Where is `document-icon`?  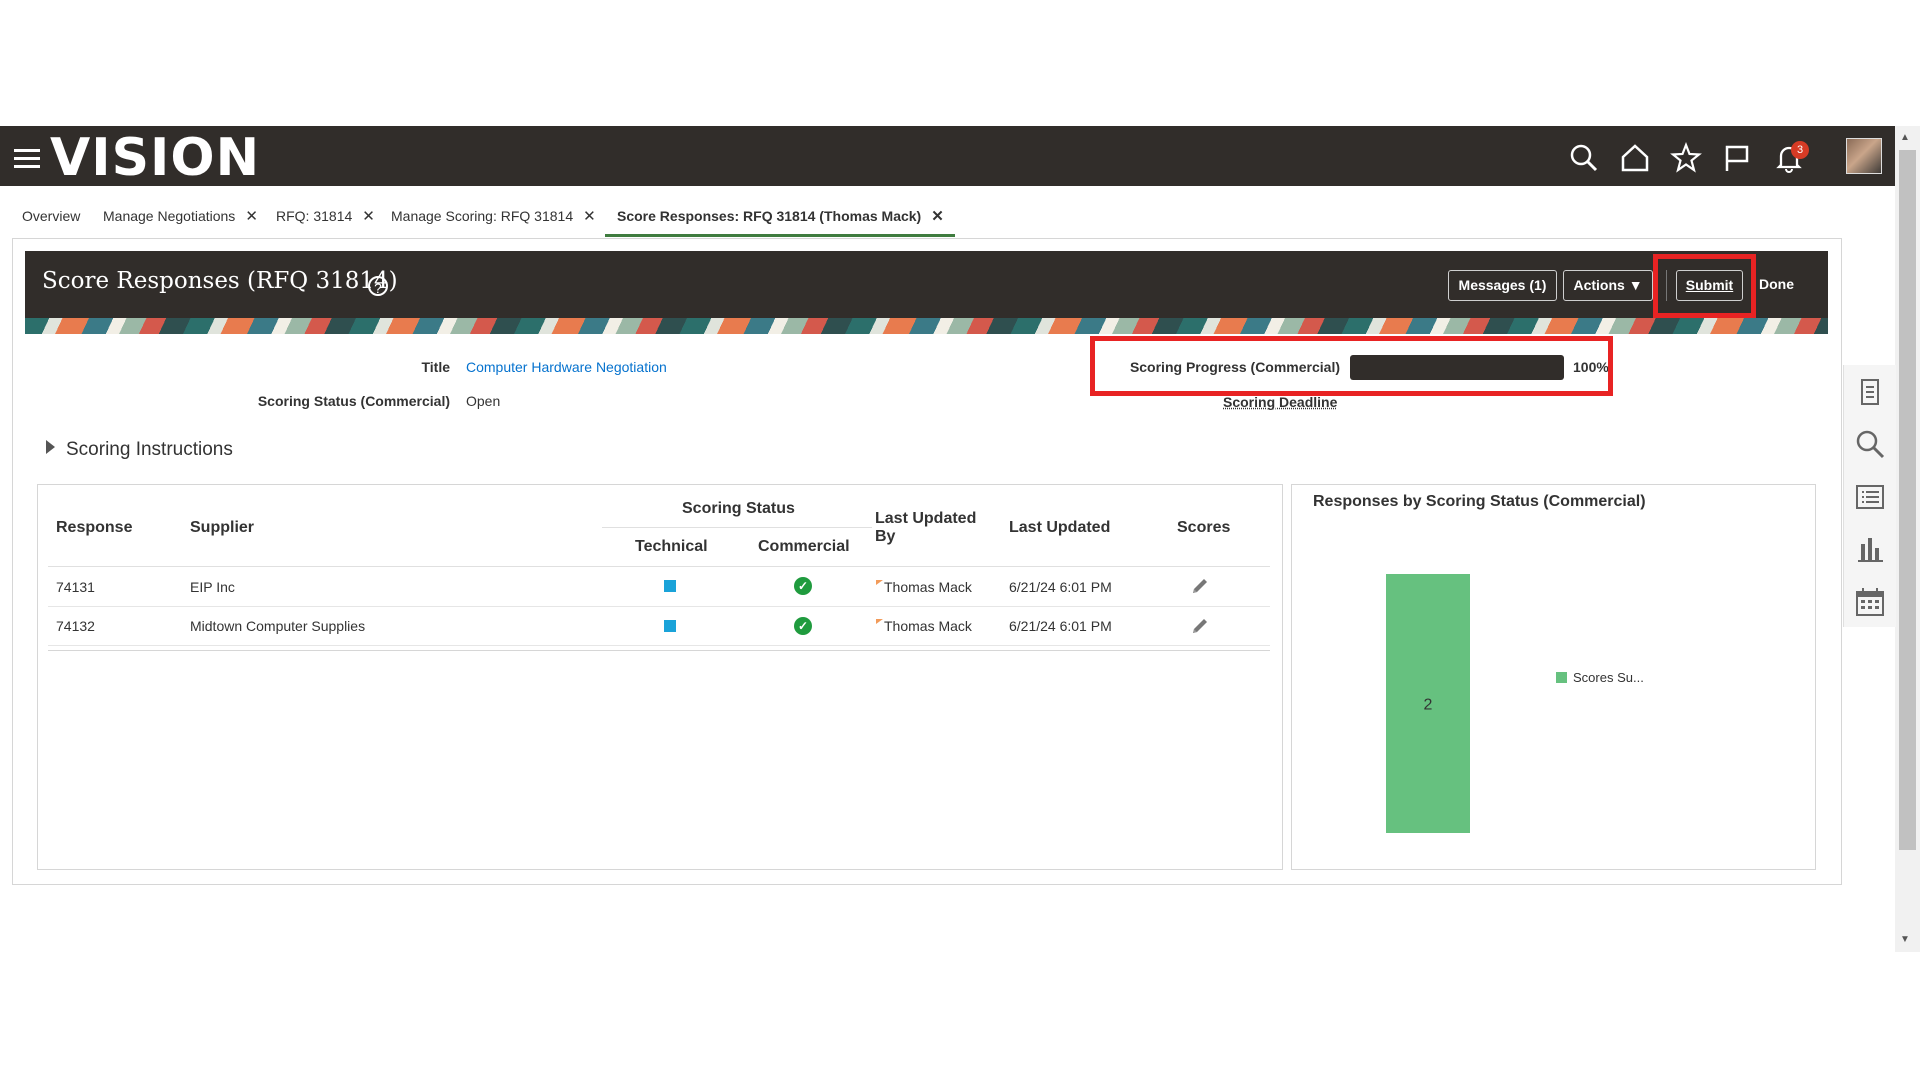
document-icon is located at coordinates (1870, 392).